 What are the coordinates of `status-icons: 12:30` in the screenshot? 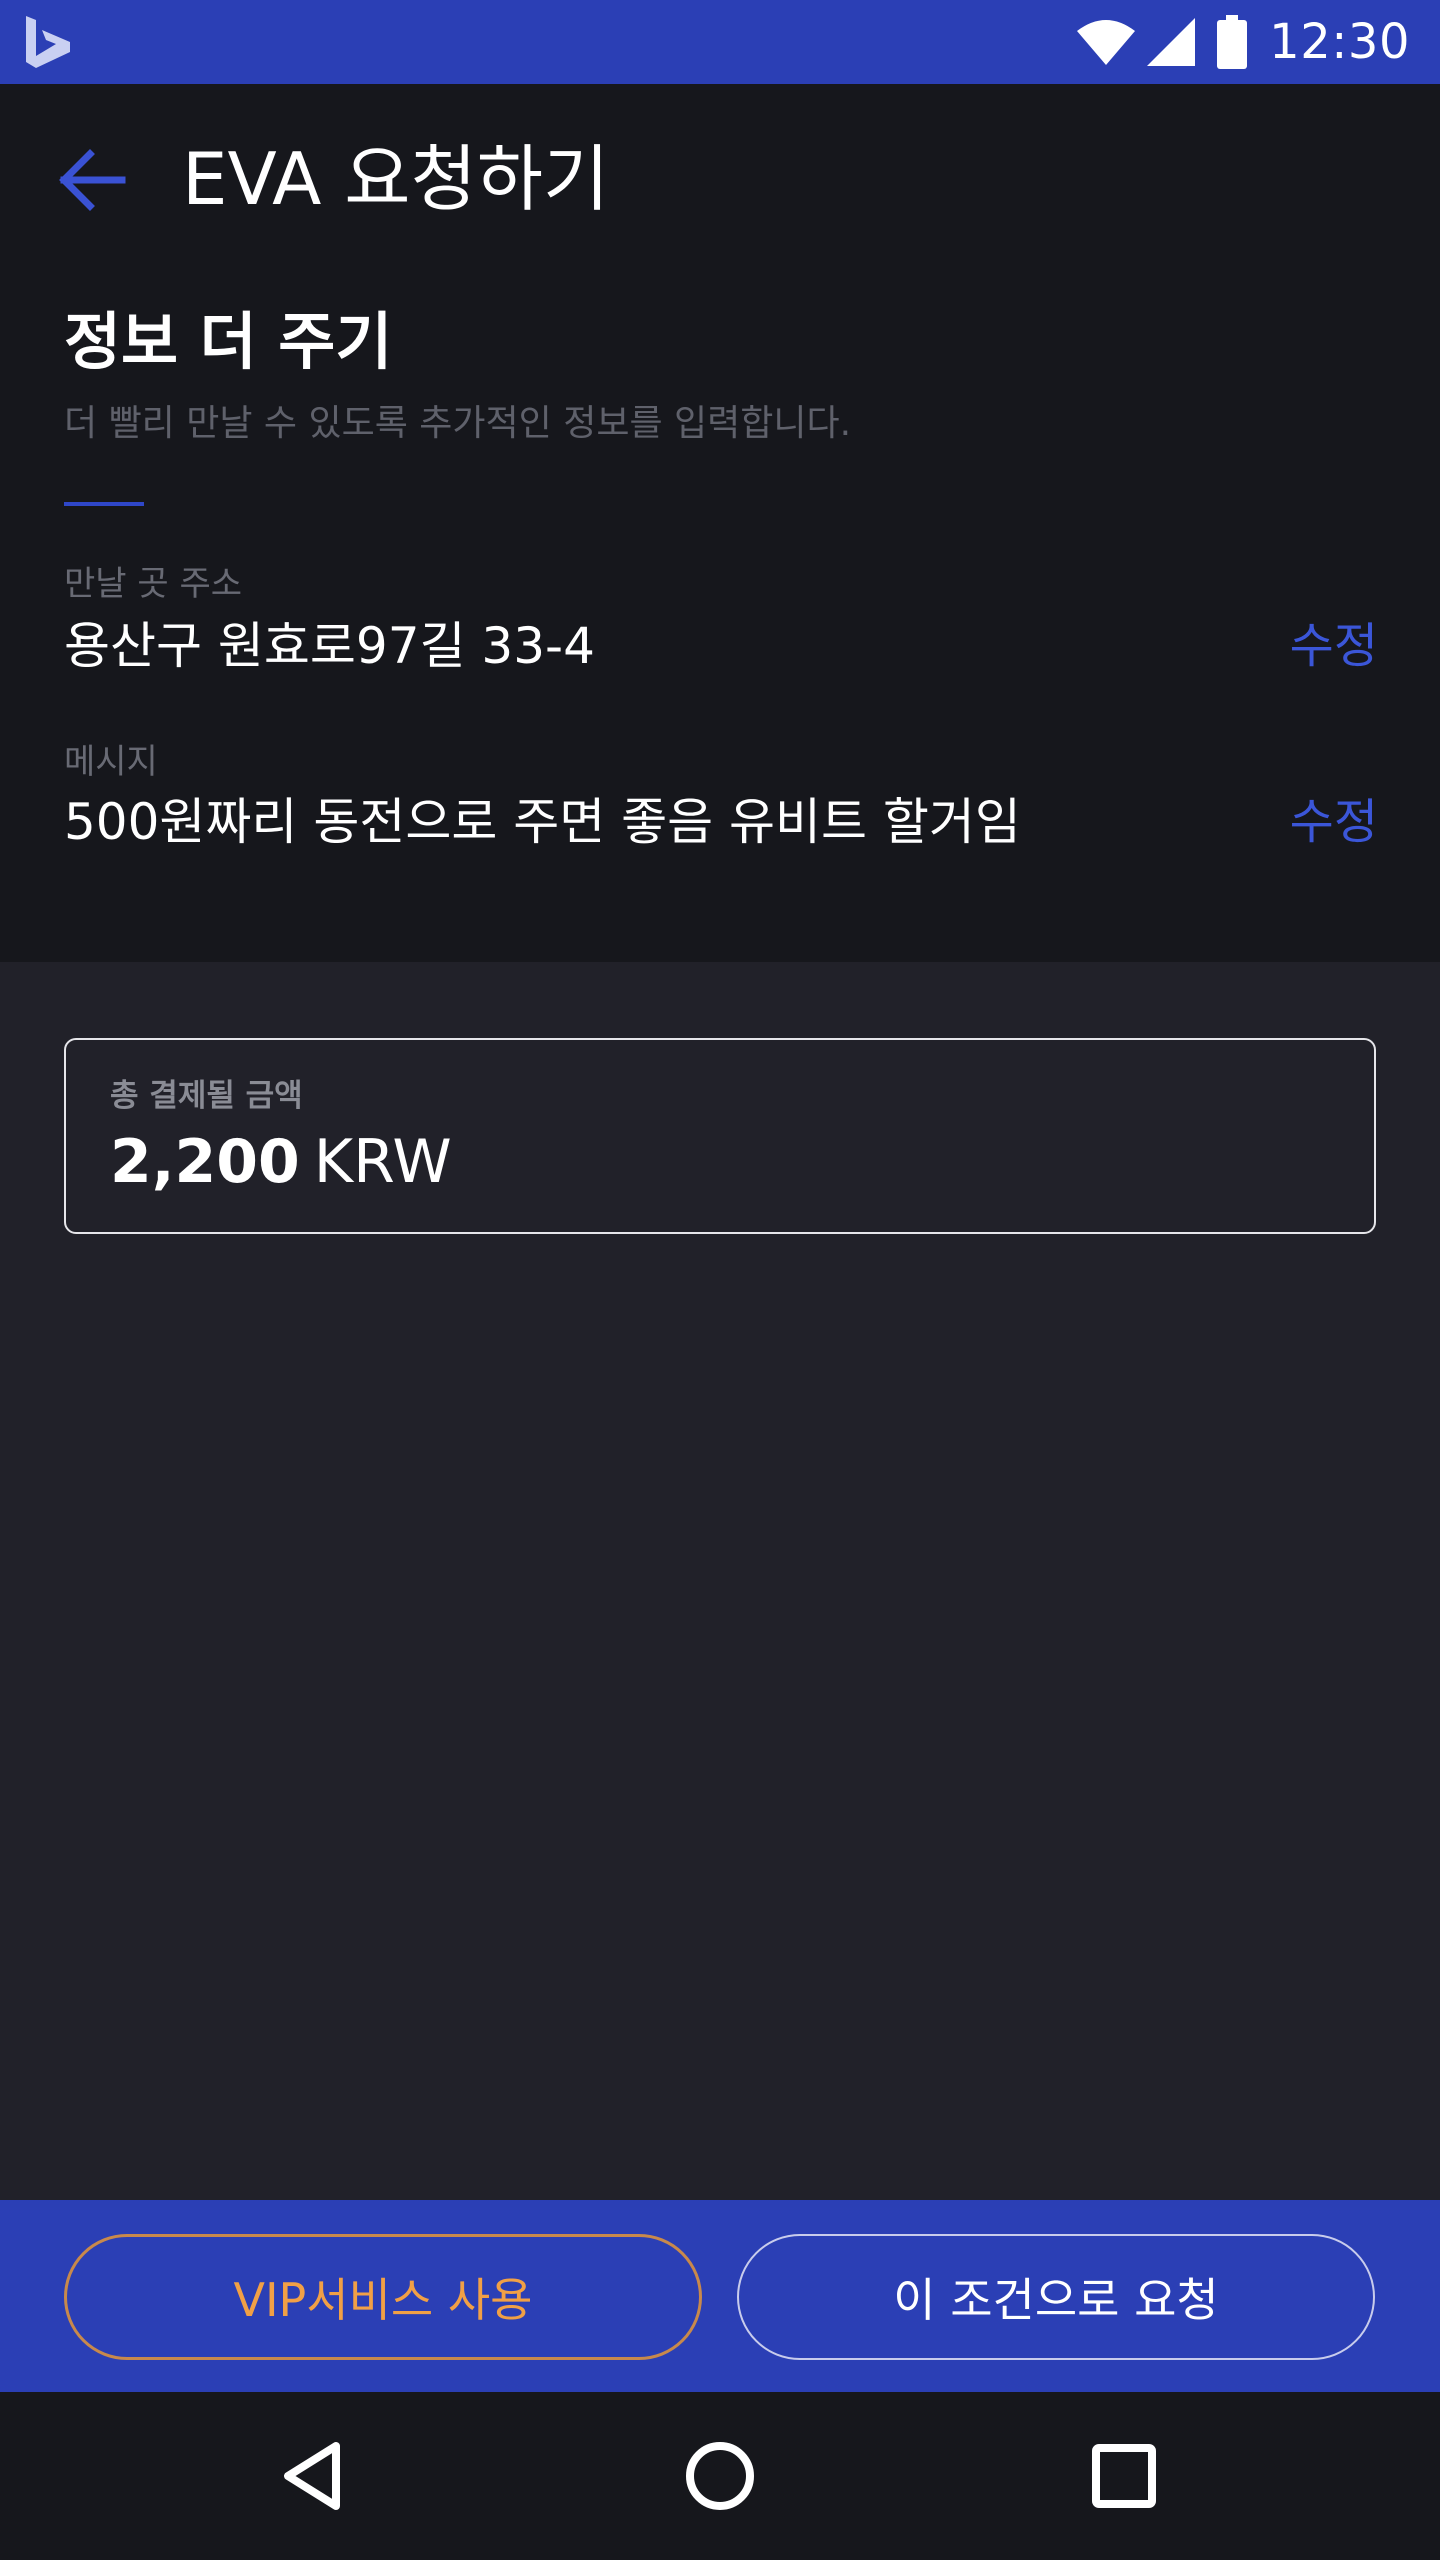 It's located at (1242, 42).